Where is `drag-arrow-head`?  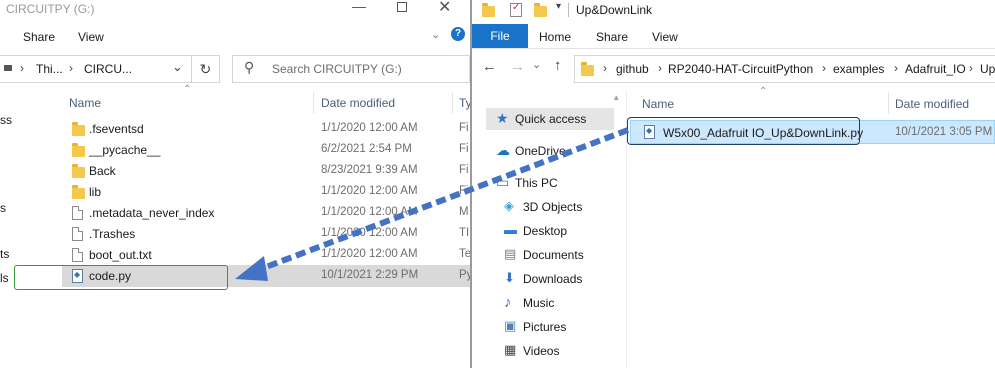 drag-arrow-head is located at coordinates (251, 268).